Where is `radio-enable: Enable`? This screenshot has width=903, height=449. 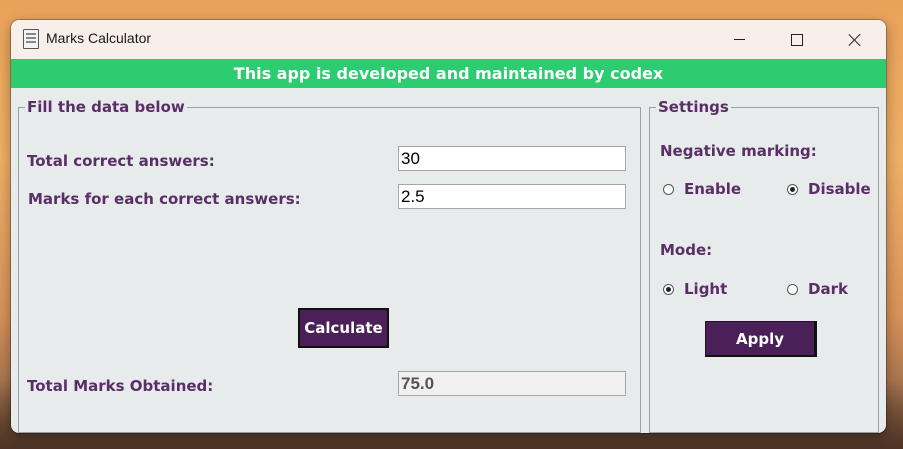
radio-enable: Enable is located at coordinates (702, 189).